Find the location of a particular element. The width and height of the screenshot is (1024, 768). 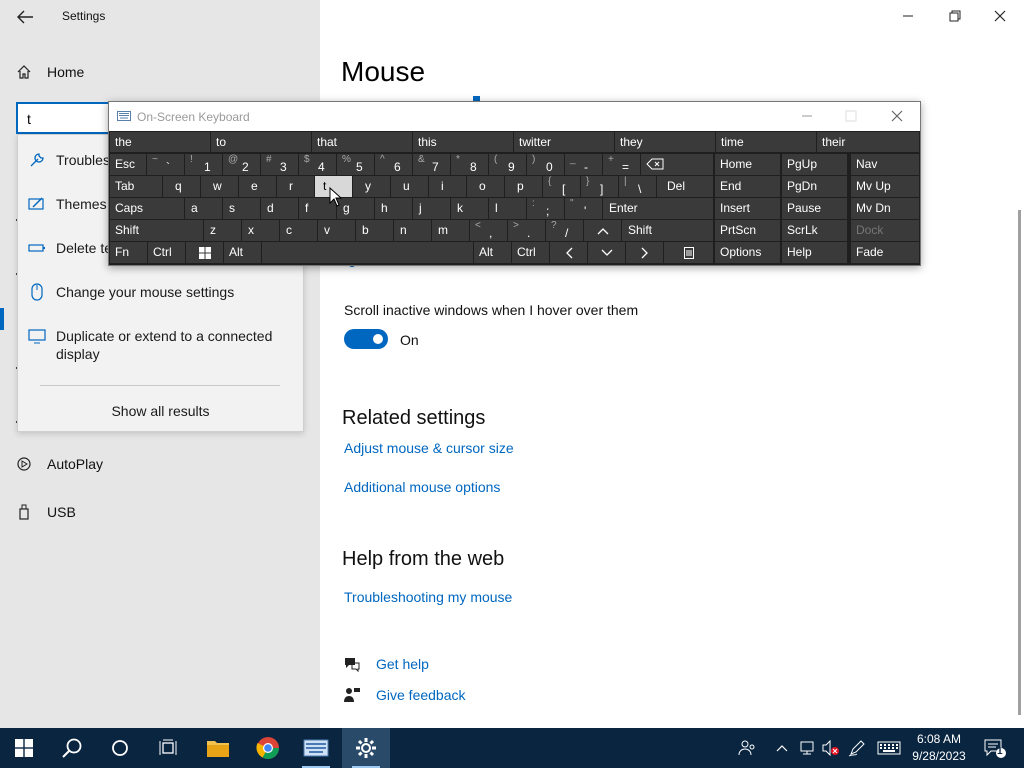

key-quote: " ' is located at coordinates (583, 208).